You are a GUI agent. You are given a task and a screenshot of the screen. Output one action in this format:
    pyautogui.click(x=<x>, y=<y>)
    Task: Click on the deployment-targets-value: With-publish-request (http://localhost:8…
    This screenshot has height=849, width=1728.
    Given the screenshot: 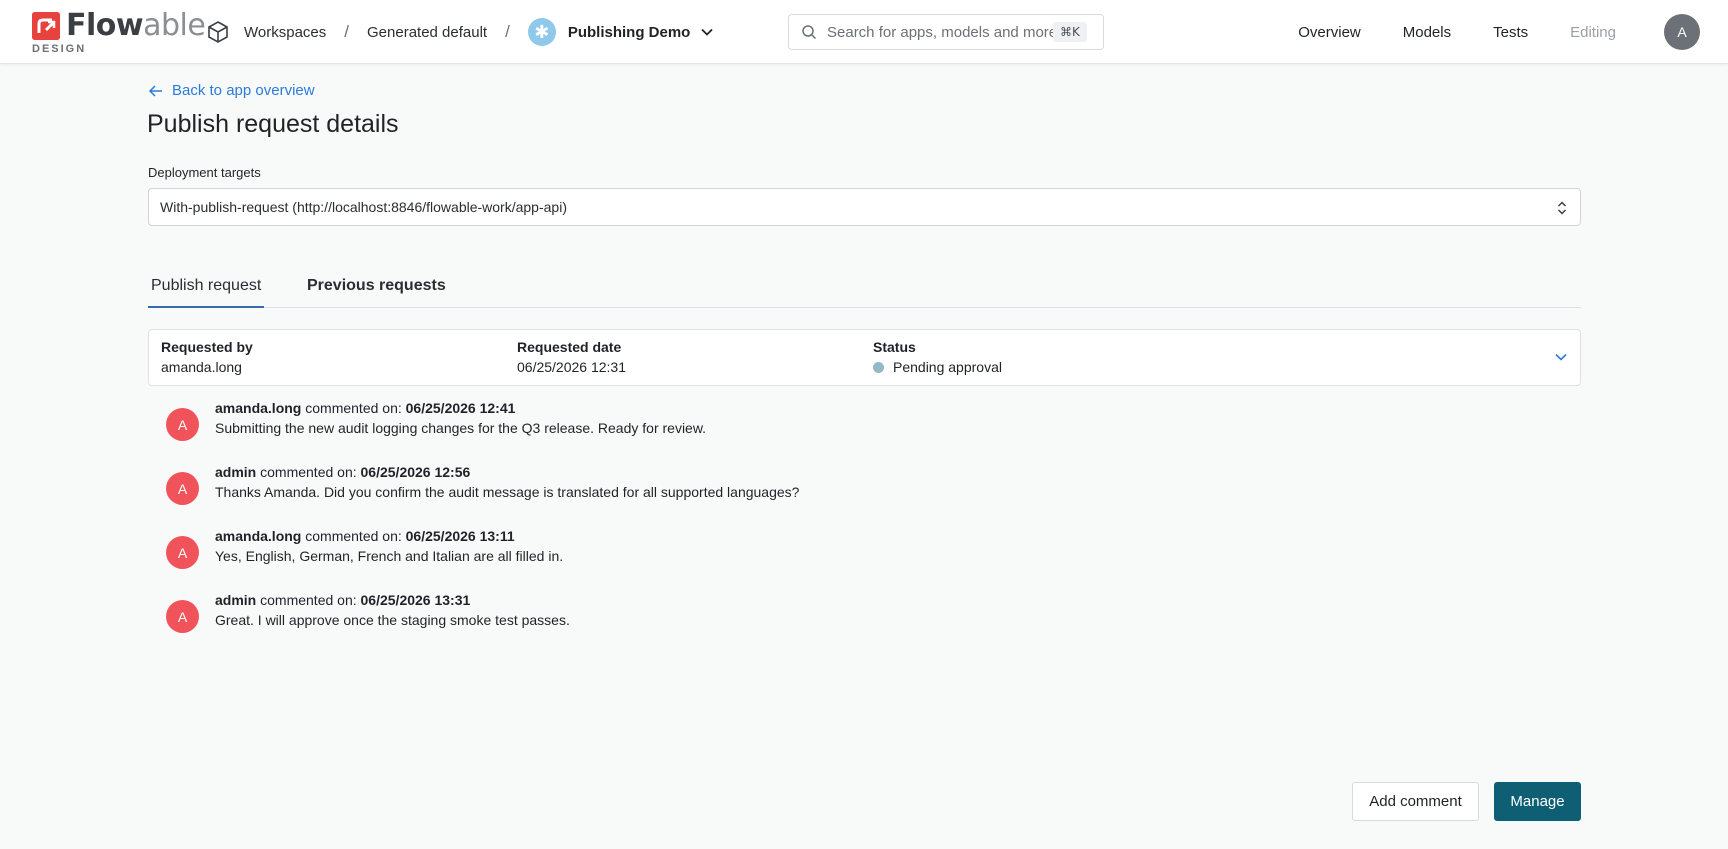 What is the action you would take?
    pyautogui.click(x=363, y=207)
    